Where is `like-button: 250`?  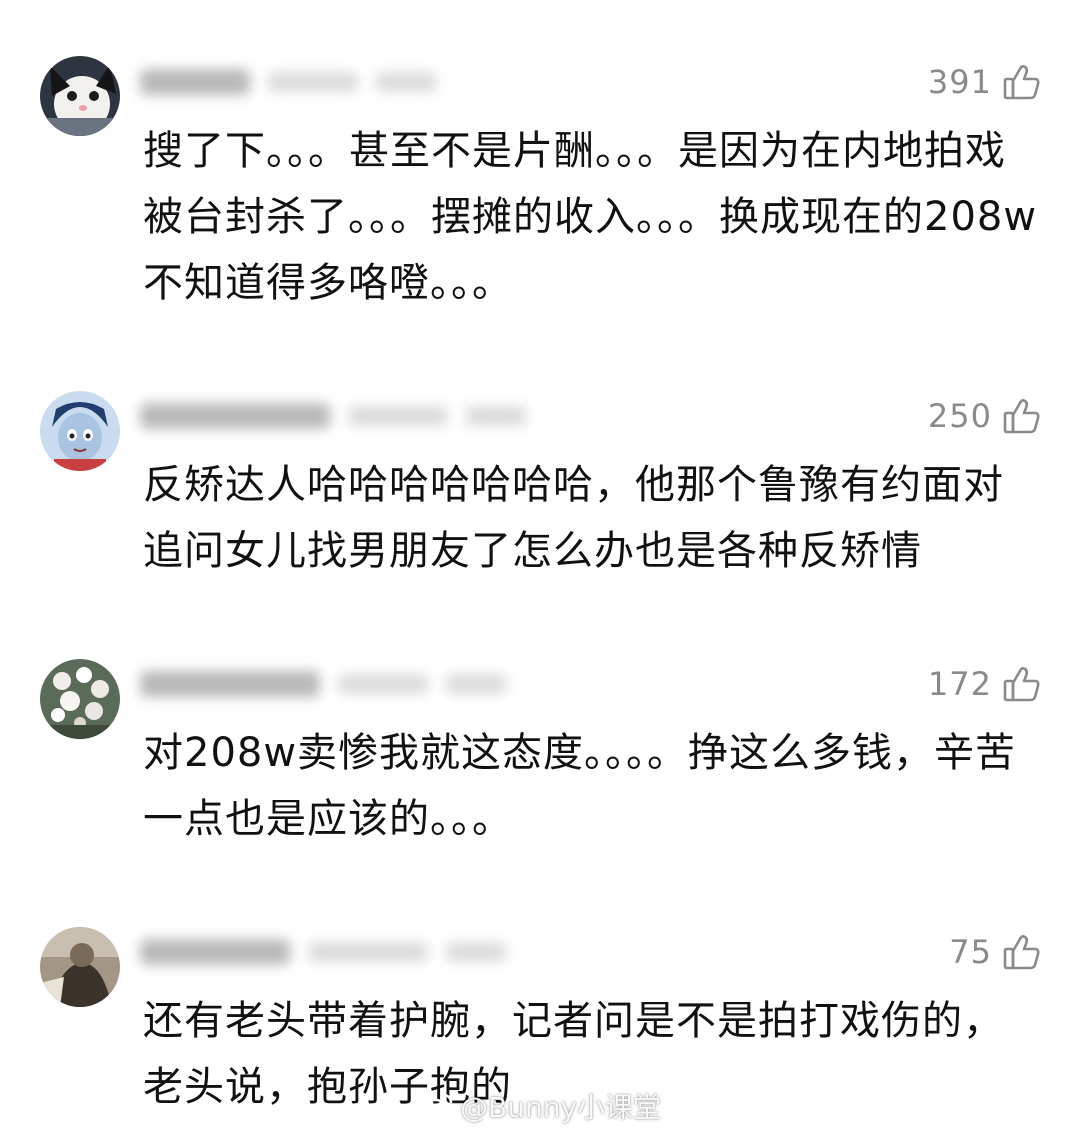 like-button: 250 is located at coordinates (985, 416).